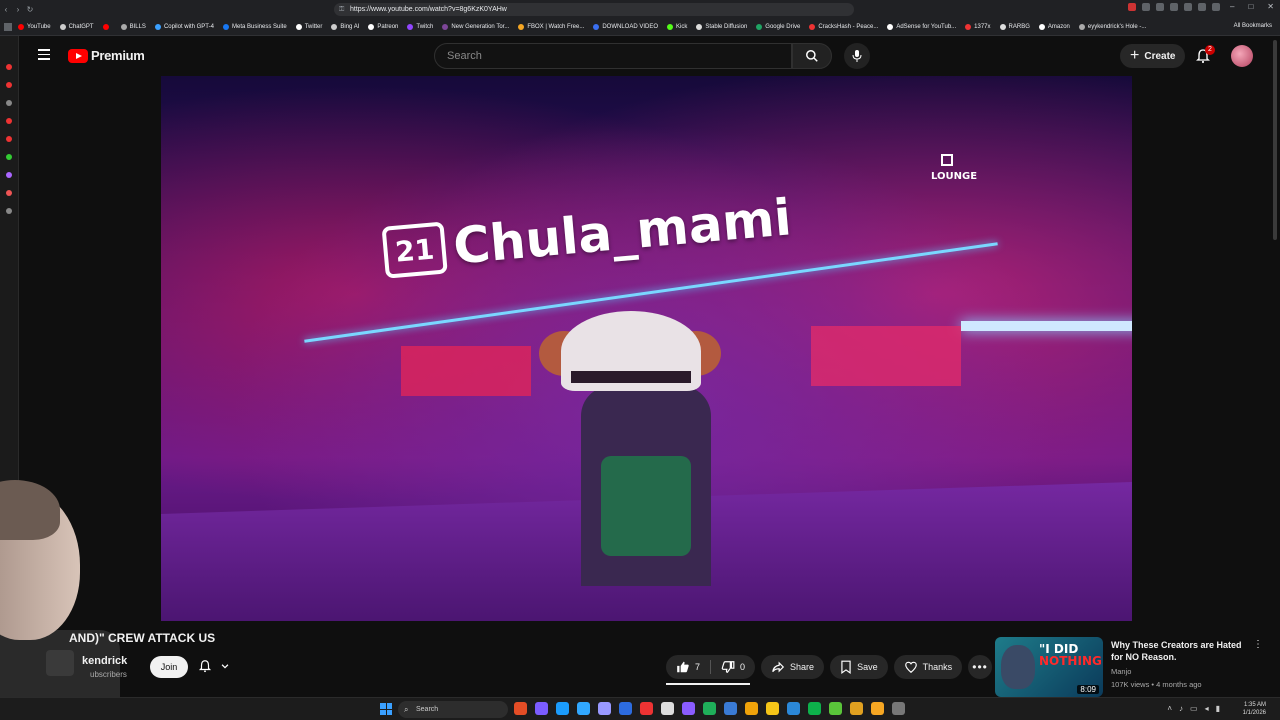 The width and height of the screenshot is (1280, 720). I want to click on more-actions-button: •••, so click(980, 667).